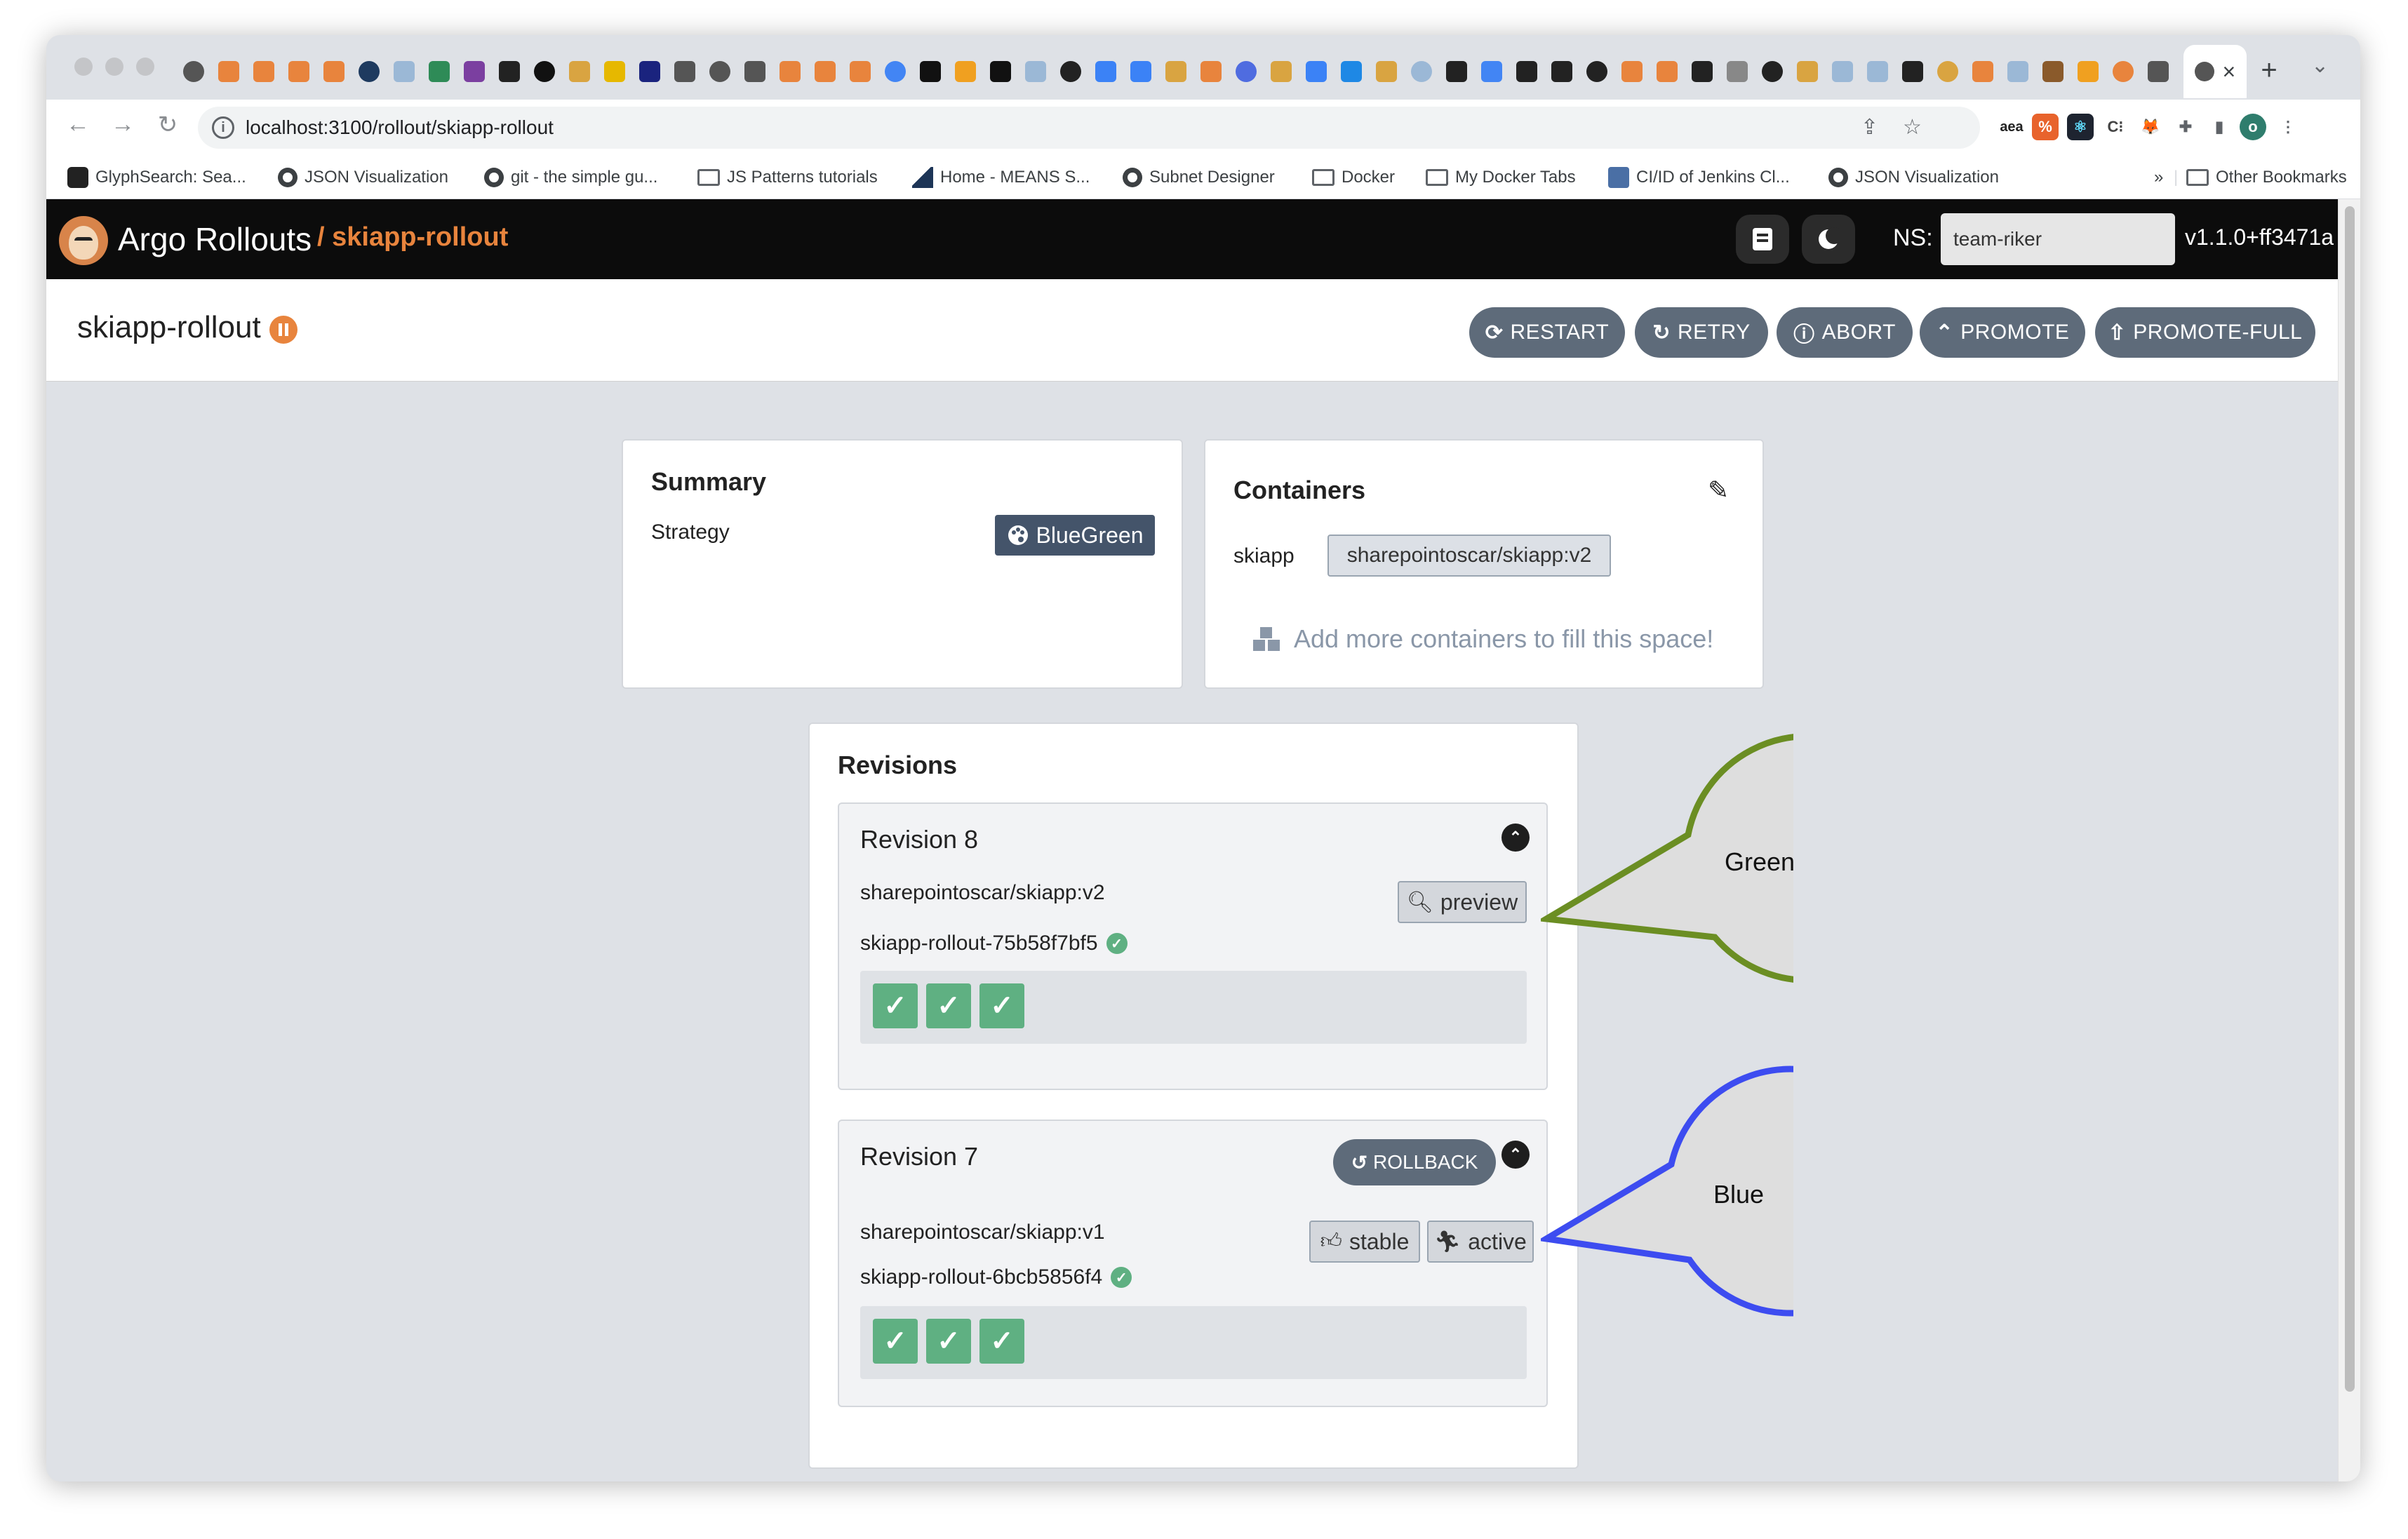 The image size is (2408, 1539). Describe the element at coordinates (1718, 490) in the screenshot. I see `pencil-icon: ✎` at that location.